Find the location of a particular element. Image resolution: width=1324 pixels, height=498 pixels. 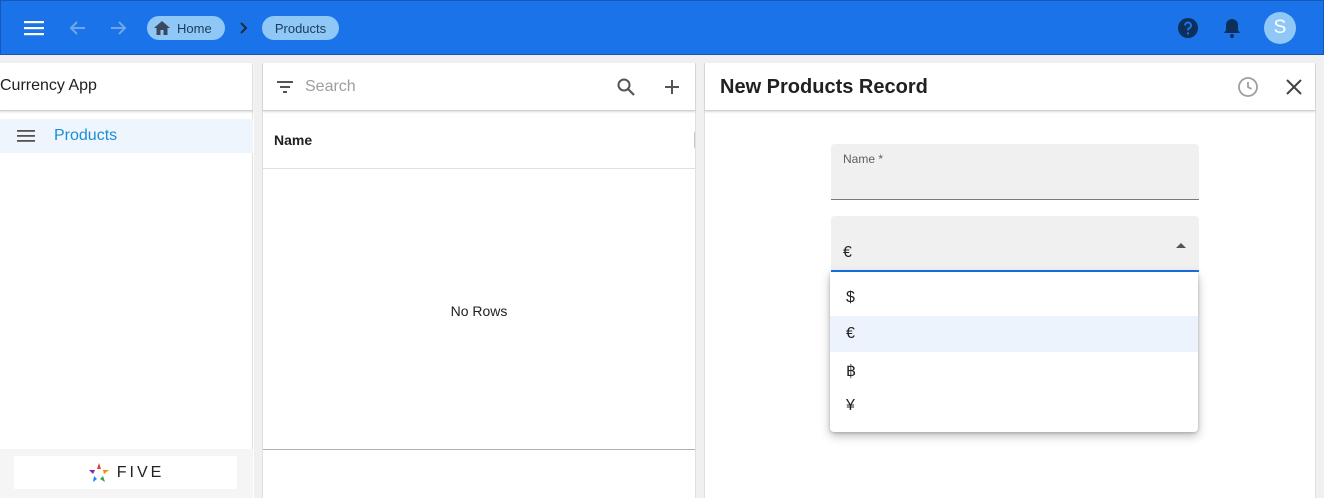

search-input is located at coordinates (450, 87).